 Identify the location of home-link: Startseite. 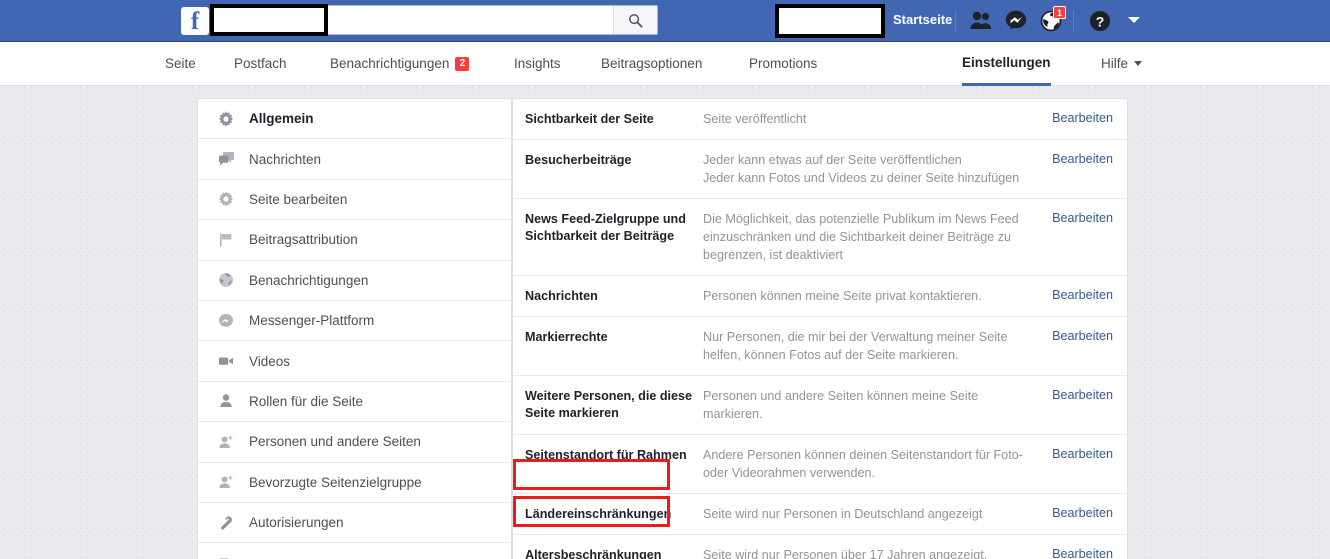
(922, 19).